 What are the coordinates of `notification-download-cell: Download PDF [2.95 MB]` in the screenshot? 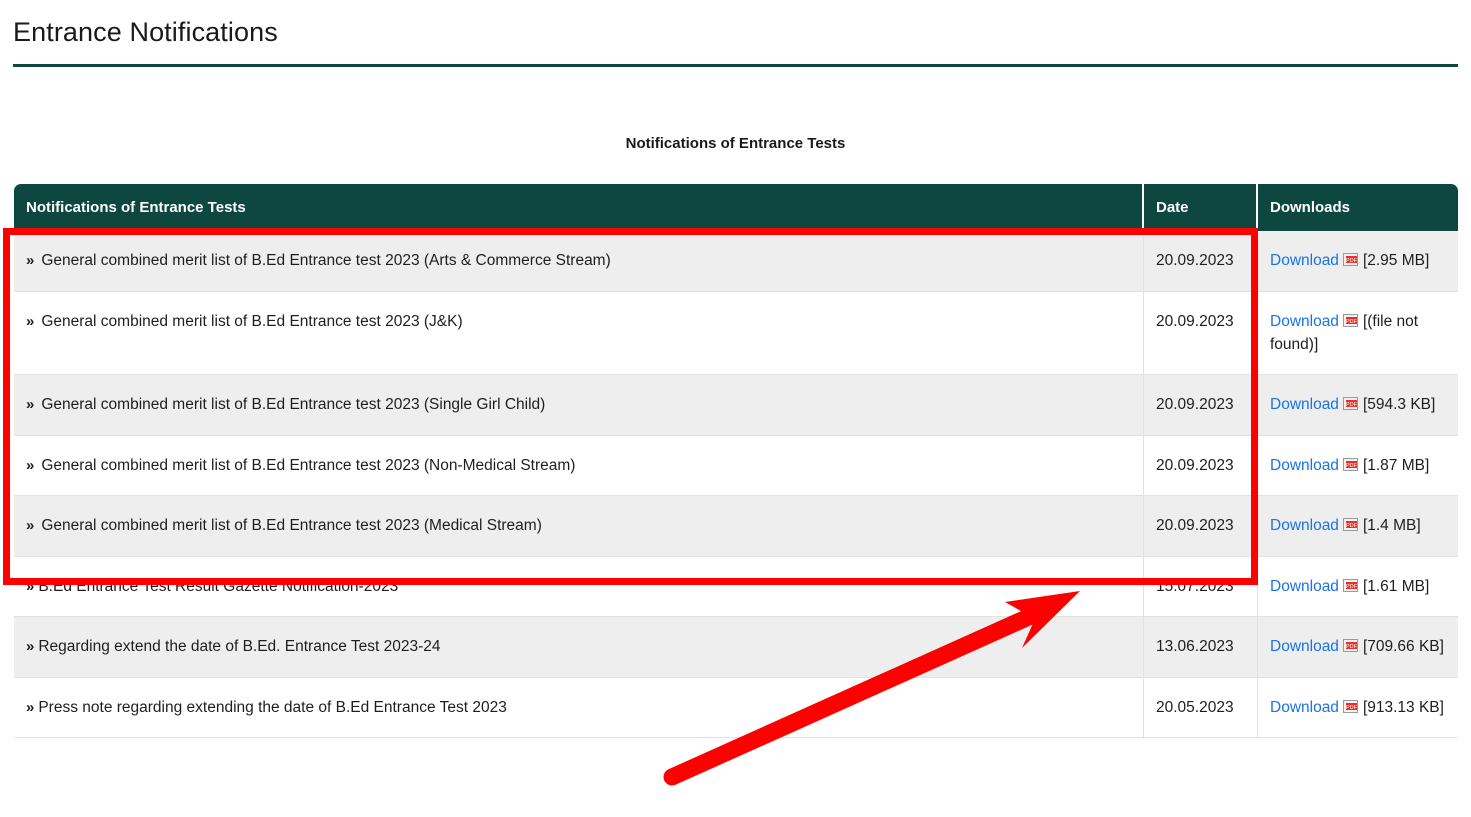 It's located at (1358, 261).